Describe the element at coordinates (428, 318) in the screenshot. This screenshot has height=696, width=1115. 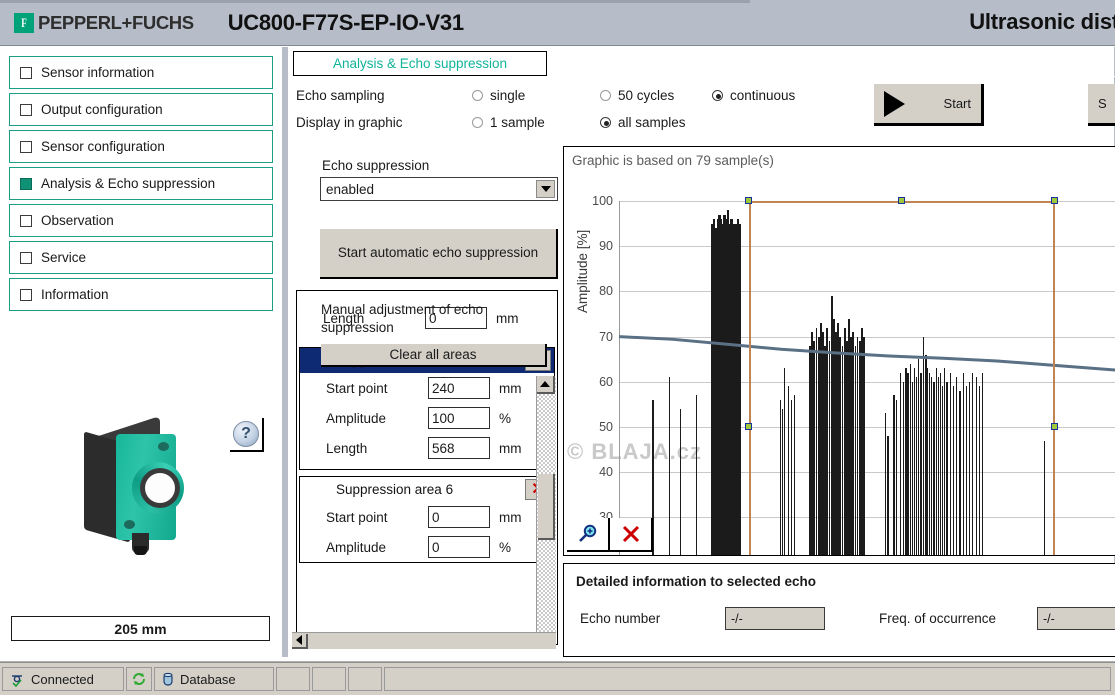
I see `manual-adjustment-title: Manual adjustment of echo suppression` at that location.